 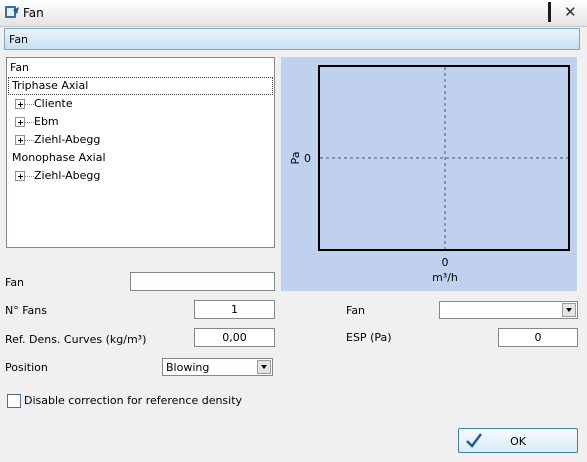 What do you see at coordinates (307, 158) in the screenshot?
I see `y-tick-label: 0` at bounding box center [307, 158].